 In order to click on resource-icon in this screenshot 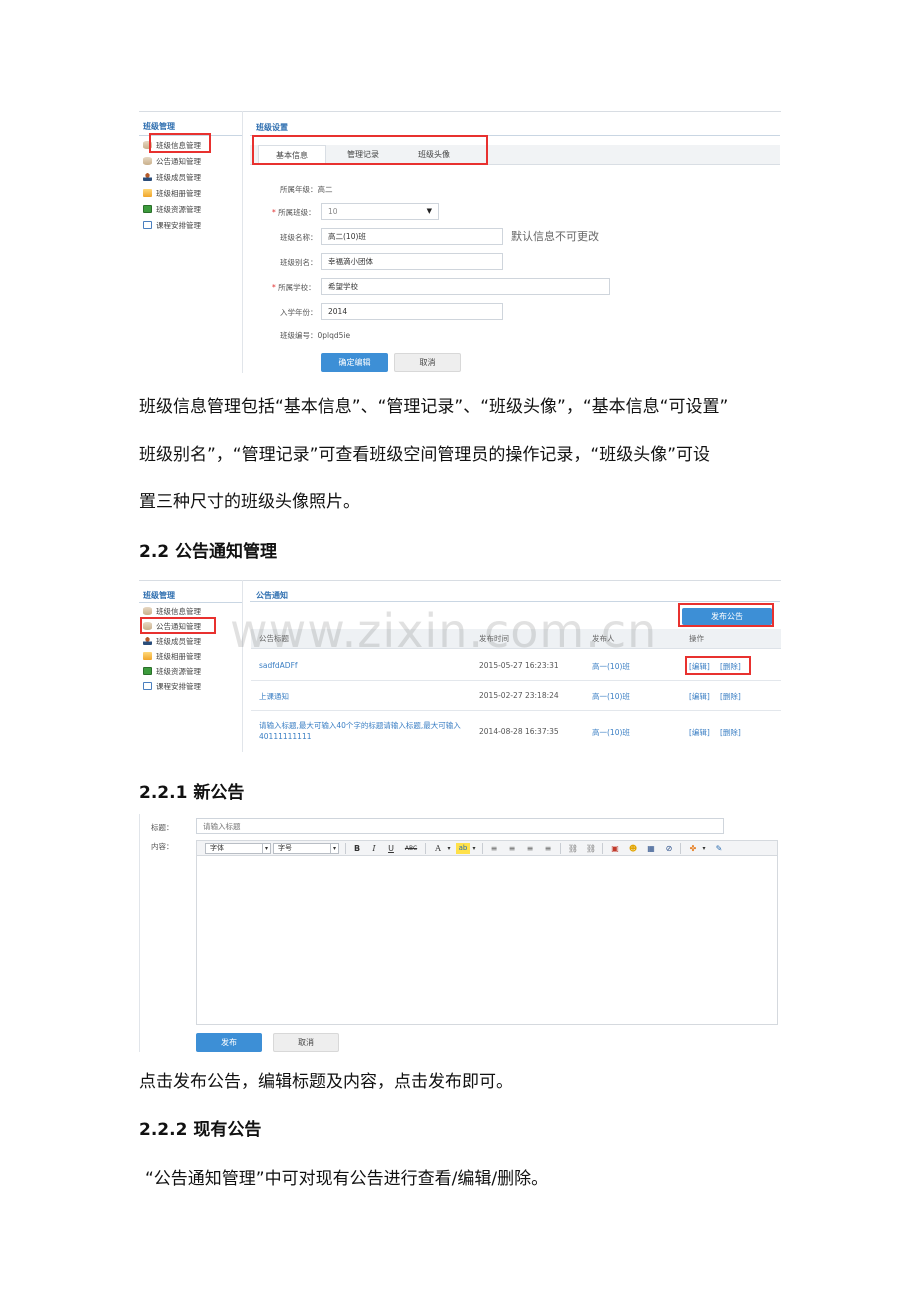, I will do `click(147, 671)`.